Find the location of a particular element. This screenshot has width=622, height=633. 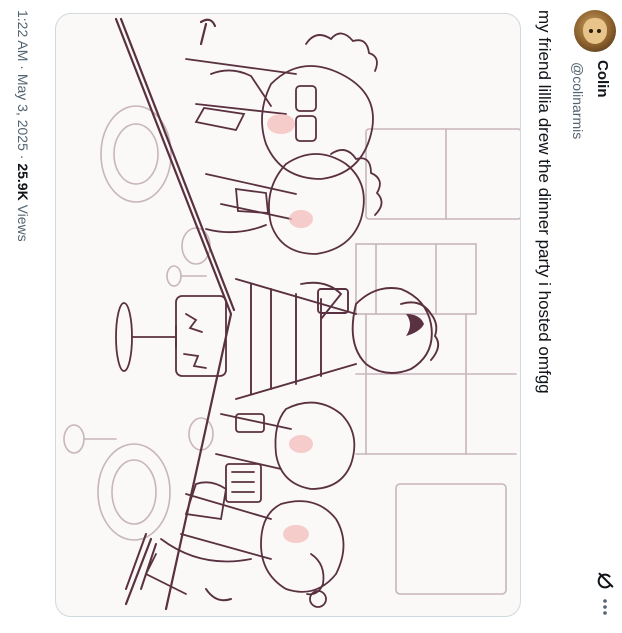

views-label: Views is located at coordinates (23, 221).